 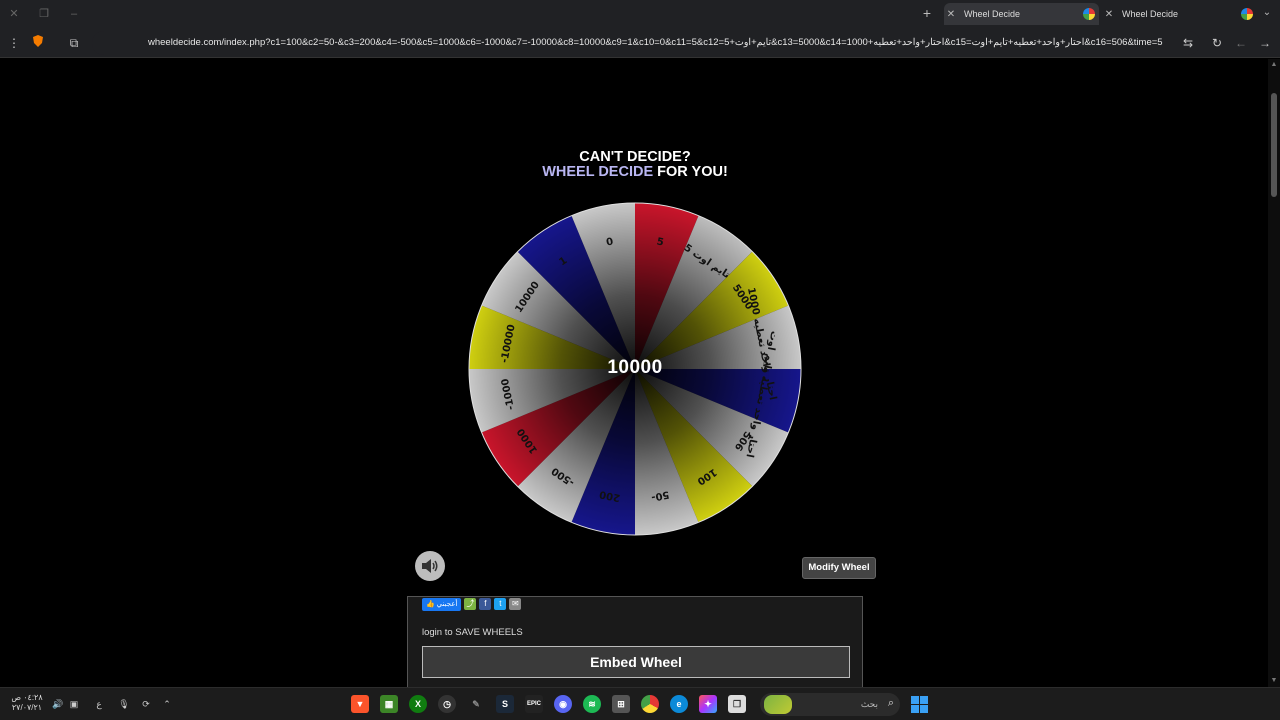 What do you see at coordinates (505, 704) in the screenshot?
I see `steam-app-icon: S` at bounding box center [505, 704].